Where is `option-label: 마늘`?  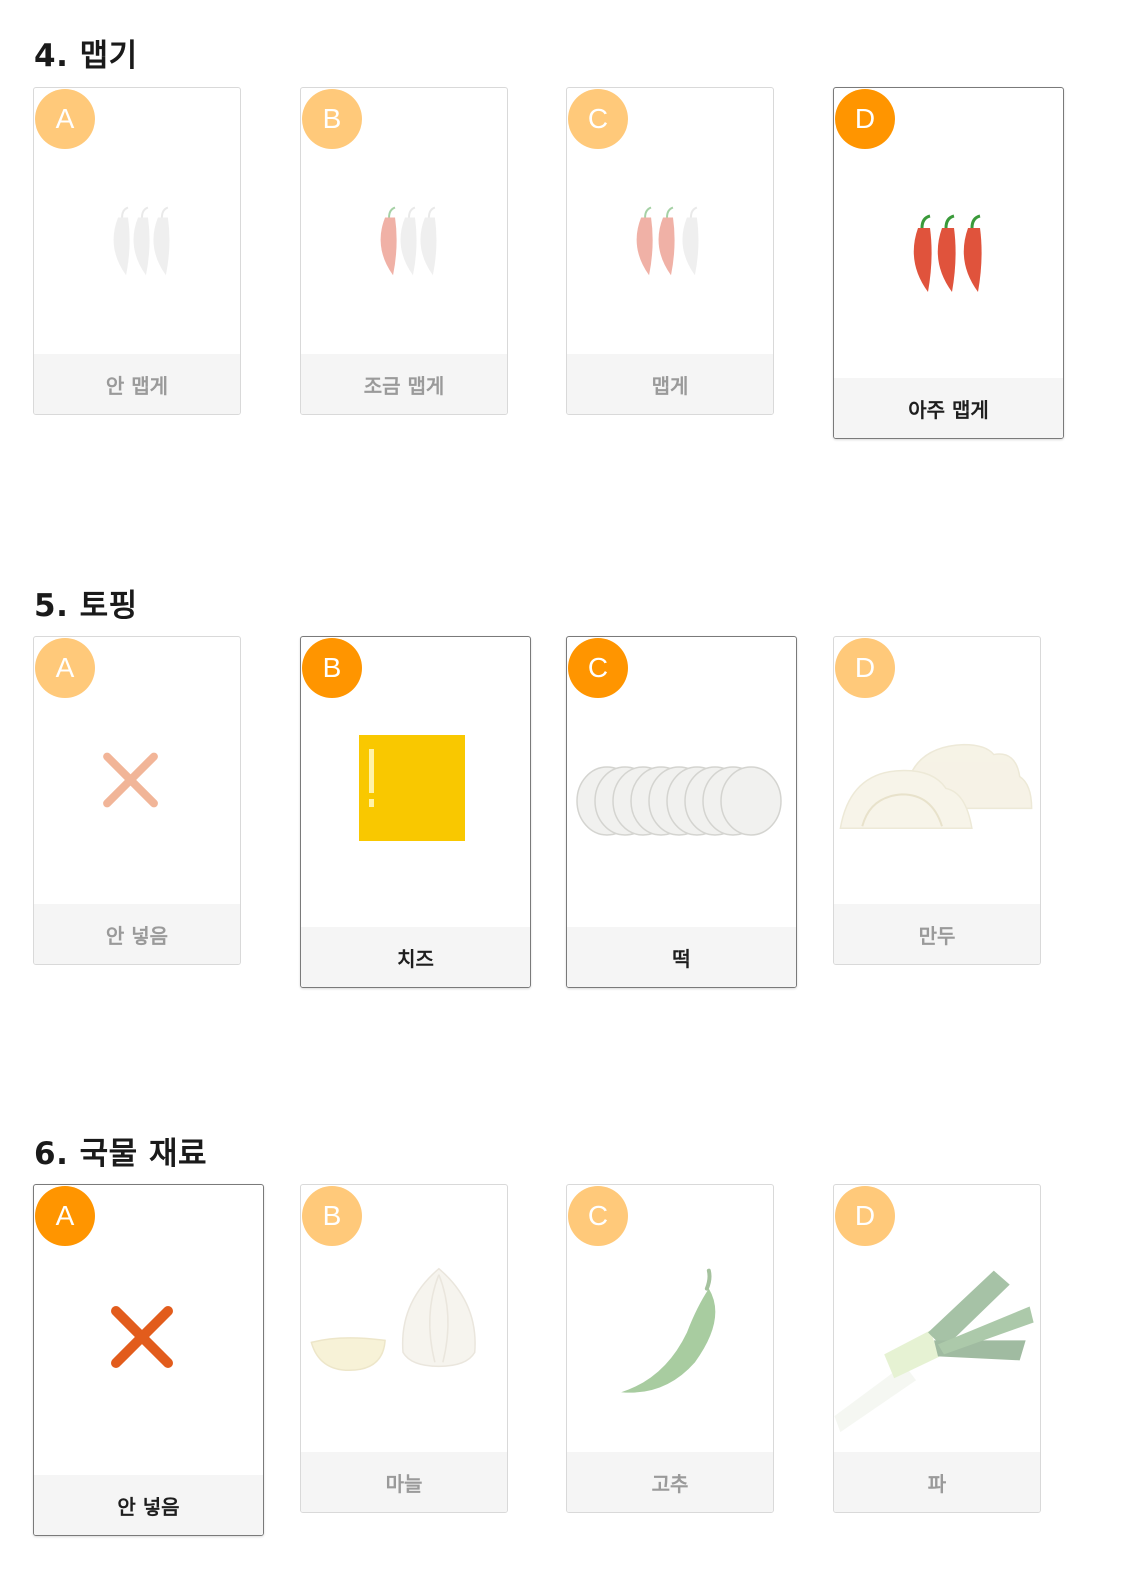 option-label: 마늘 is located at coordinates (404, 1482).